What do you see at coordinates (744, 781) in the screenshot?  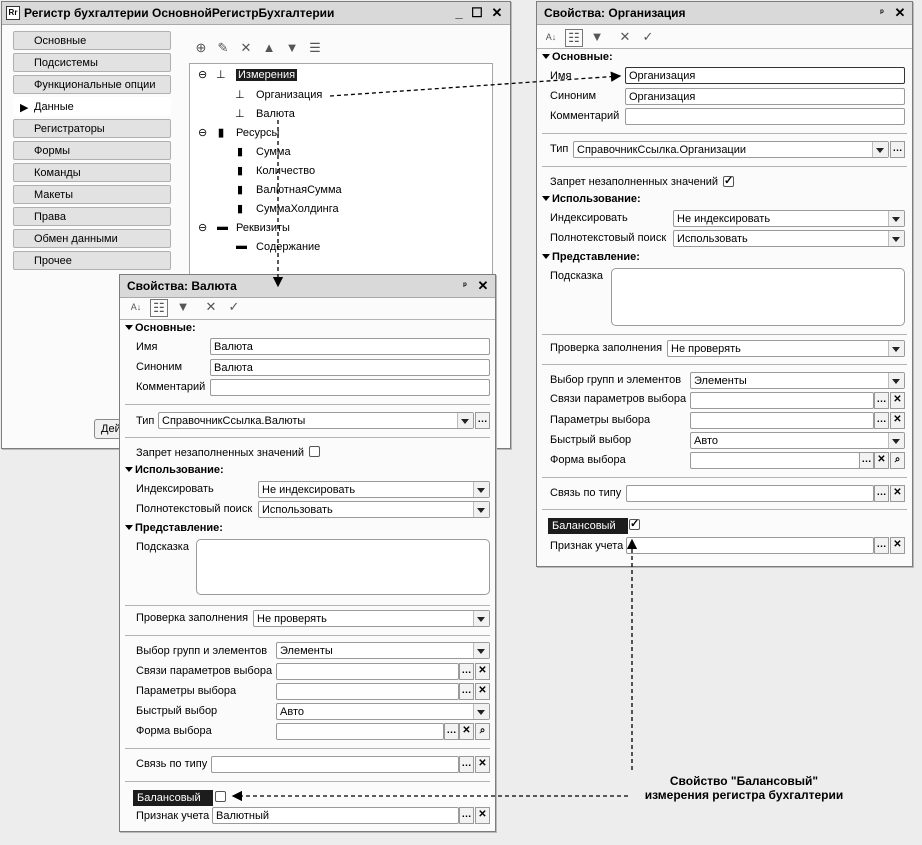 I see `annotation-line1: Свойство "Балансовый"` at bounding box center [744, 781].